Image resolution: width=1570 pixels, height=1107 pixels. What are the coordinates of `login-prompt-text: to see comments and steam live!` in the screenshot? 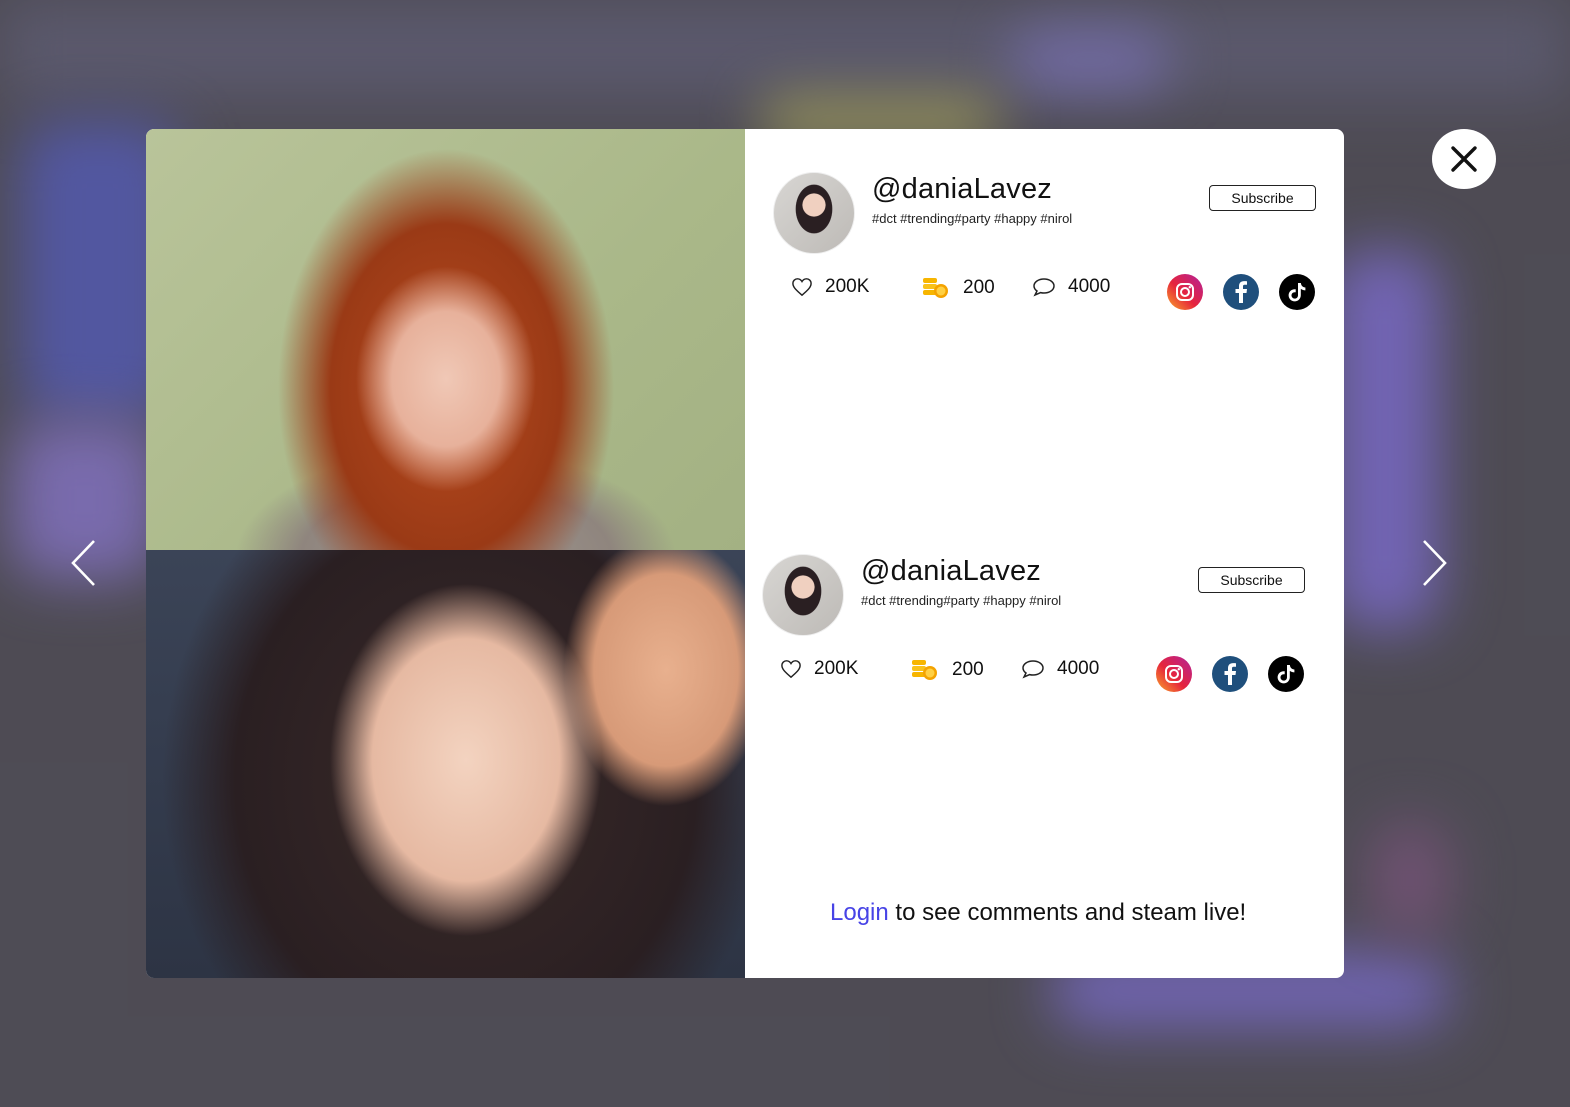 It's located at (1067, 912).